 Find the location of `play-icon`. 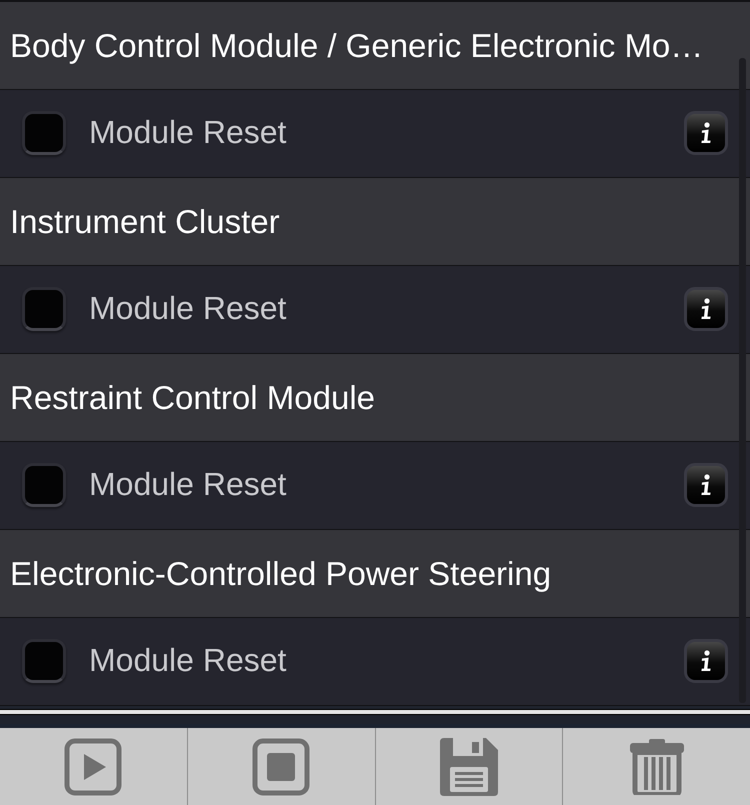

play-icon is located at coordinates (93, 767).